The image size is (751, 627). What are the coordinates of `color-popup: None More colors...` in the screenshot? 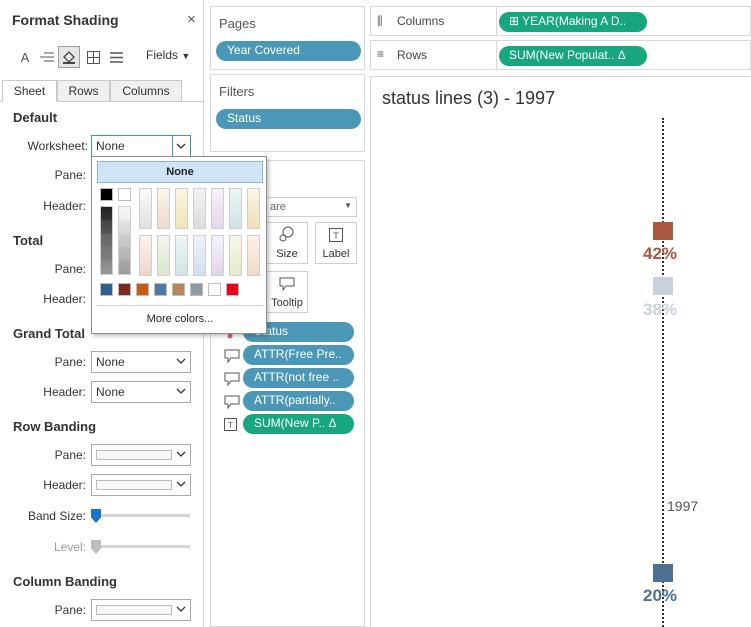 It's located at (179, 245).